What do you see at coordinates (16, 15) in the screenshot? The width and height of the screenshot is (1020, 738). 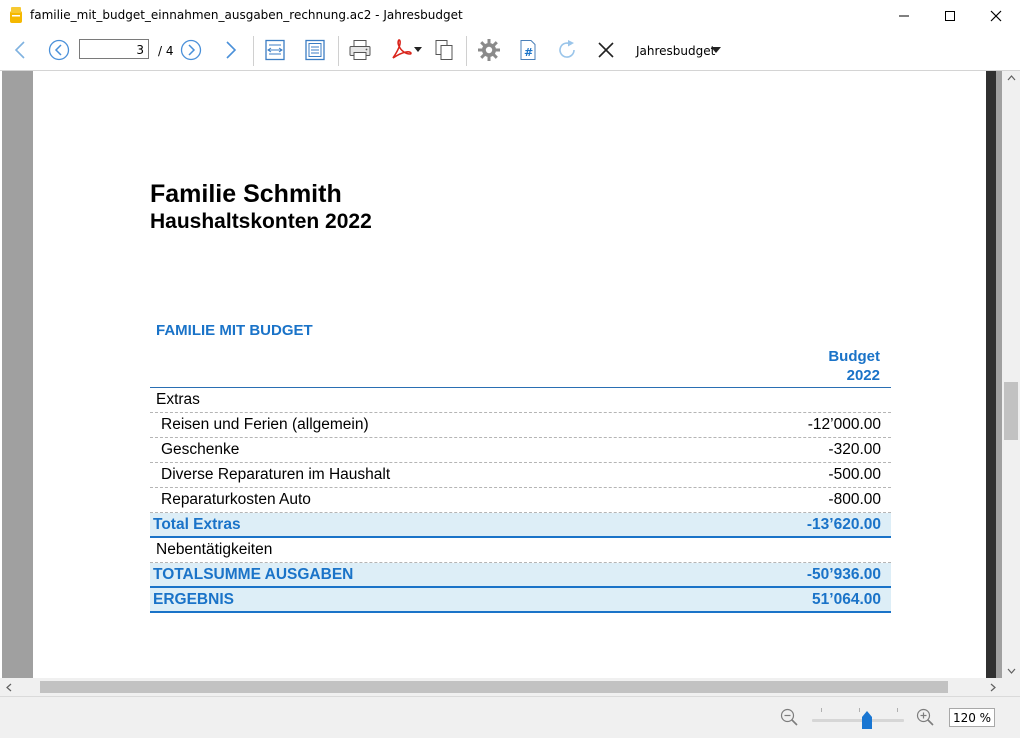 I see `app-icon` at bounding box center [16, 15].